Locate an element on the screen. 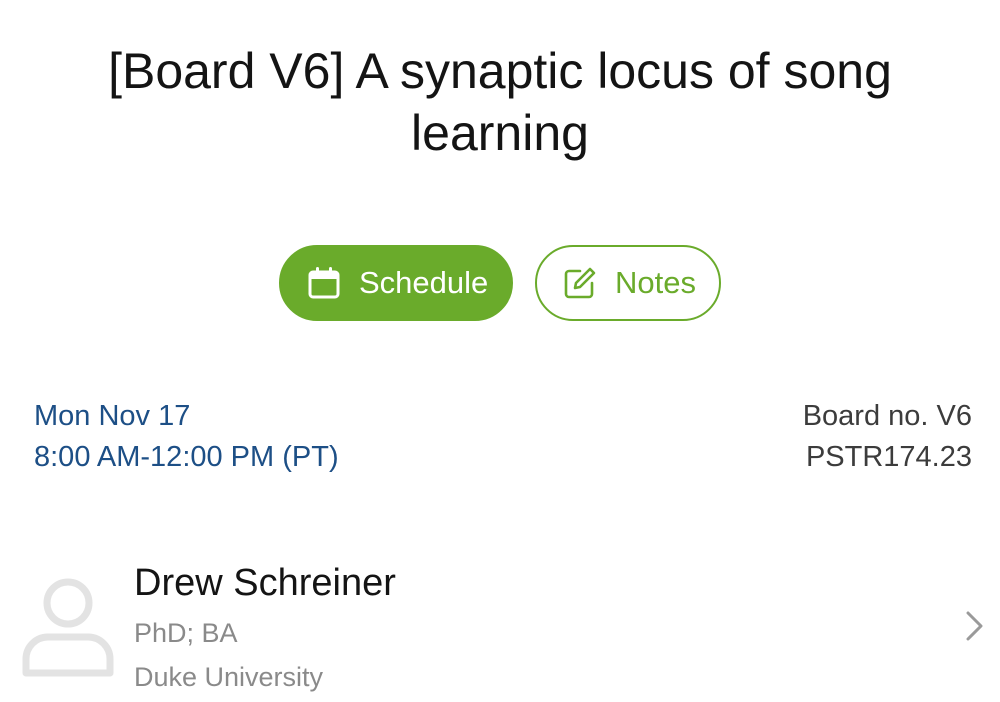 Image resolution: width=1000 pixels, height=702 pixels. author-organization: Duke University is located at coordinates (229, 677).